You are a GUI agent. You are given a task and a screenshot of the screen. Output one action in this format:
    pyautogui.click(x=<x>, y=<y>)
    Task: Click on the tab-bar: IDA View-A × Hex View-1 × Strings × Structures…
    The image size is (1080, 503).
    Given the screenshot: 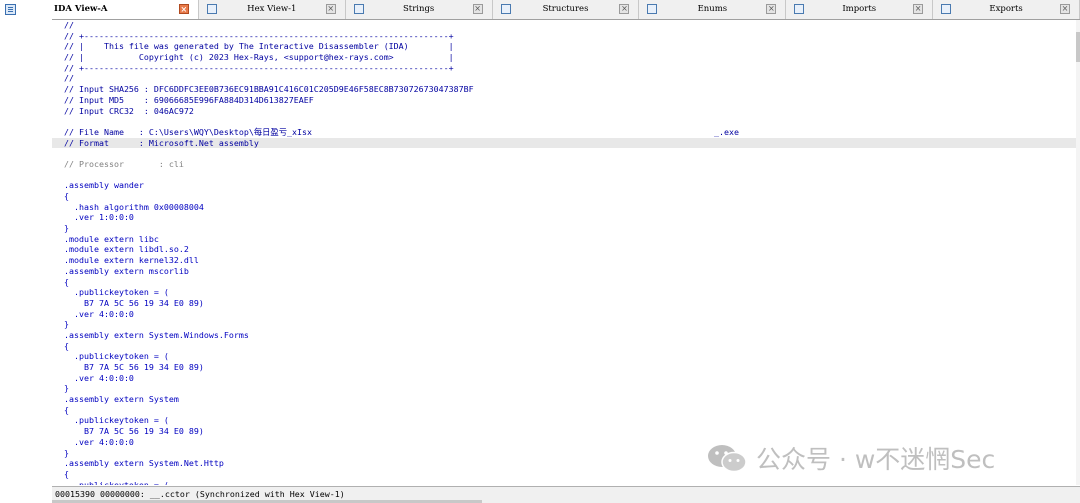 What is the action you would take?
    pyautogui.click(x=566, y=10)
    